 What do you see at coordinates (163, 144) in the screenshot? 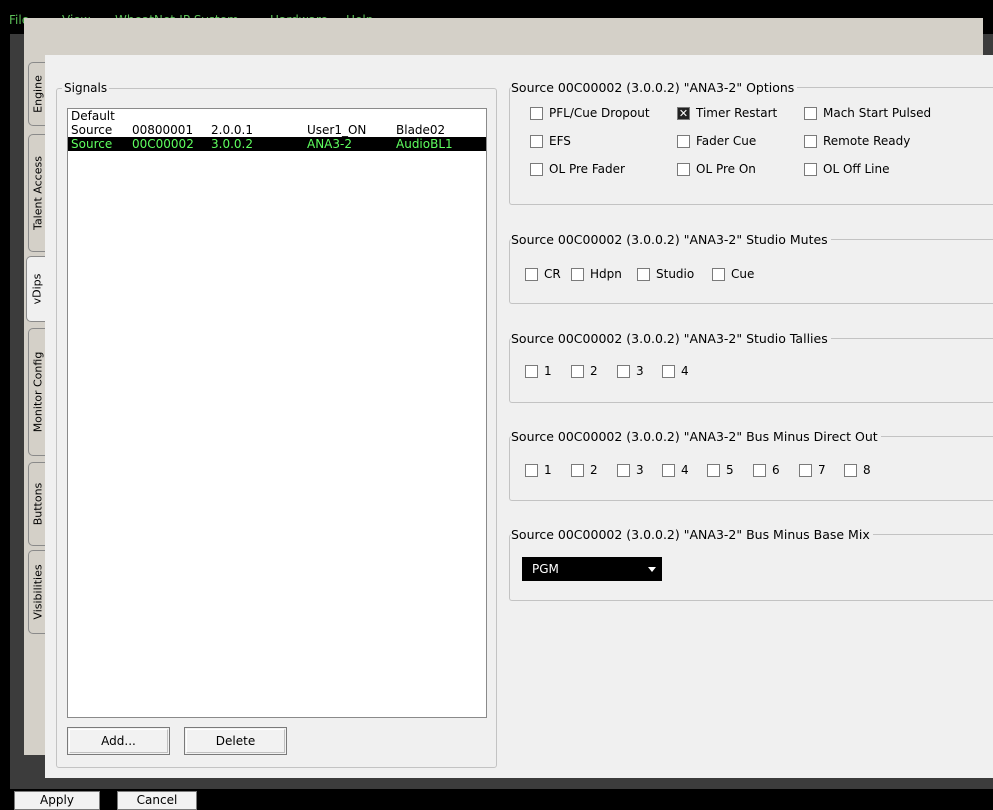
I see `signal-id: 00C00002` at bounding box center [163, 144].